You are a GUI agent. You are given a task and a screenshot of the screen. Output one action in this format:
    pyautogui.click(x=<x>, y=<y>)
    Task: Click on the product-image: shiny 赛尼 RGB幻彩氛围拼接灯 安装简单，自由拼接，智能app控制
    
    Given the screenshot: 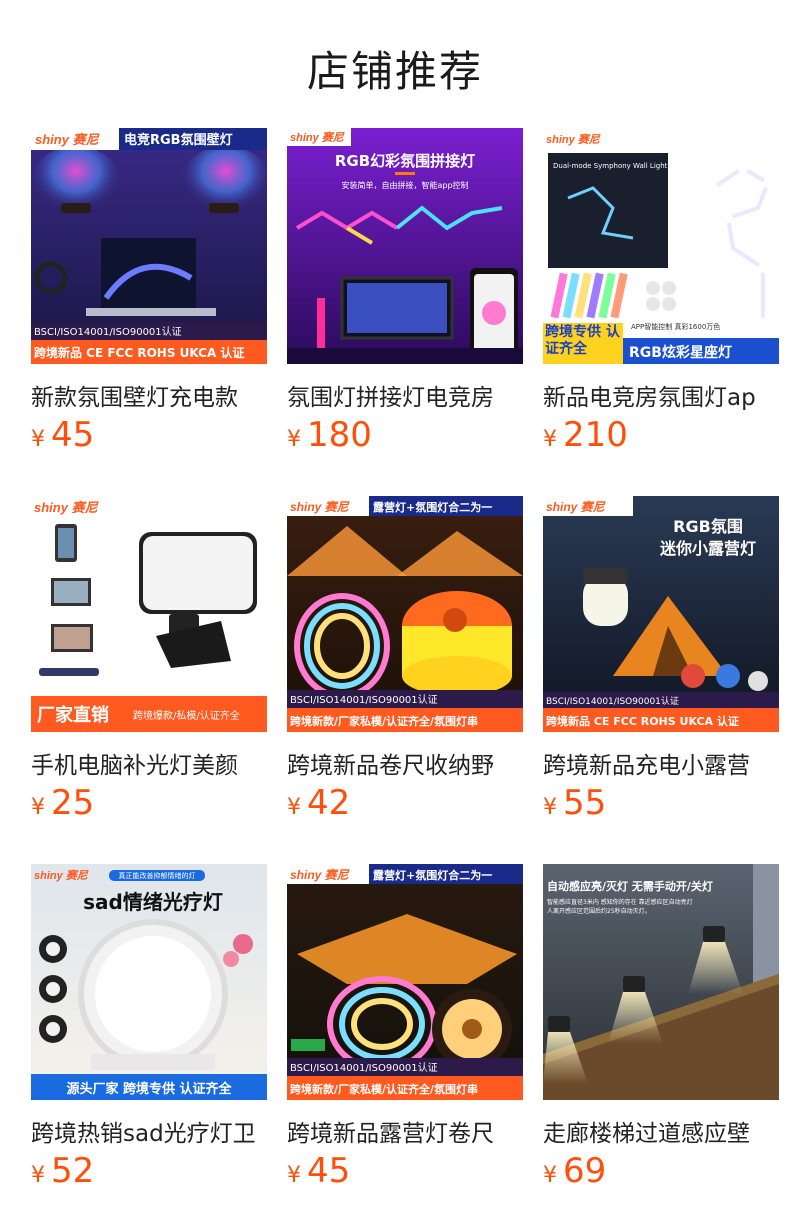 What is the action you would take?
    pyautogui.click(x=405, y=246)
    